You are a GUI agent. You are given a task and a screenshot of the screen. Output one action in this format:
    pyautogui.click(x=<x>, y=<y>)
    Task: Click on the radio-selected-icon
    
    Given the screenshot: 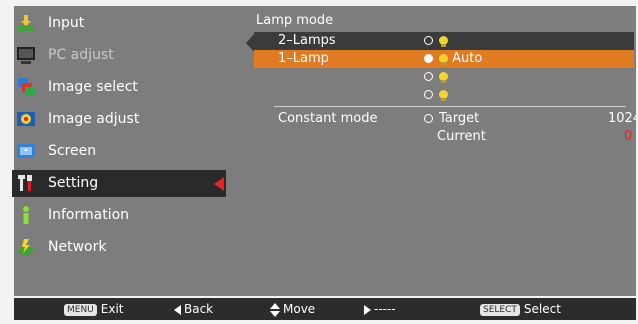 What is the action you would take?
    pyautogui.click(x=428, y=58)
    